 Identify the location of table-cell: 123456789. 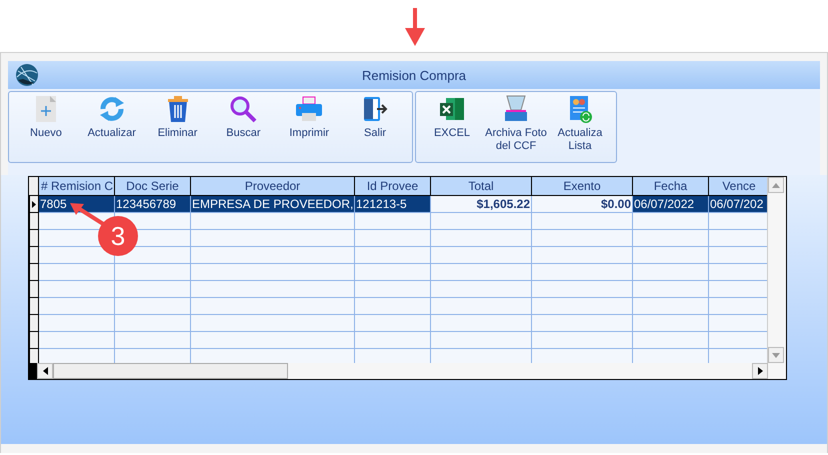
(153, 204).